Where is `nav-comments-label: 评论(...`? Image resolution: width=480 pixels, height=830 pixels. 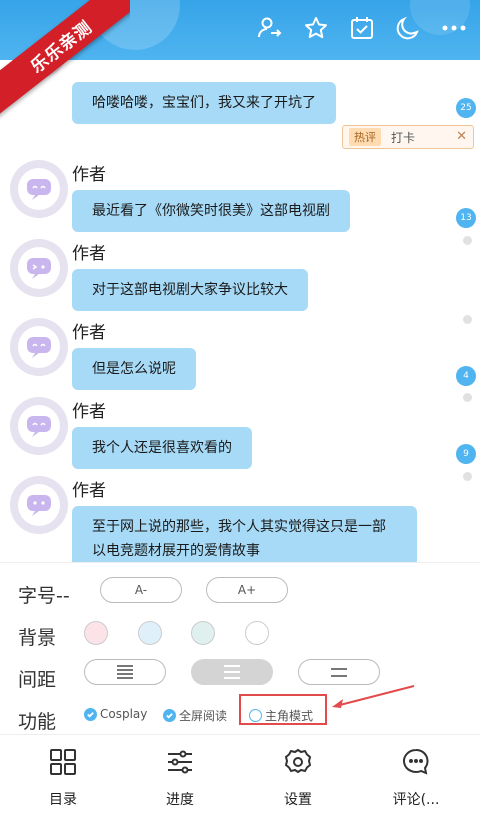 nav-comments-label: 评论(... is located at coordinates (416, 800).